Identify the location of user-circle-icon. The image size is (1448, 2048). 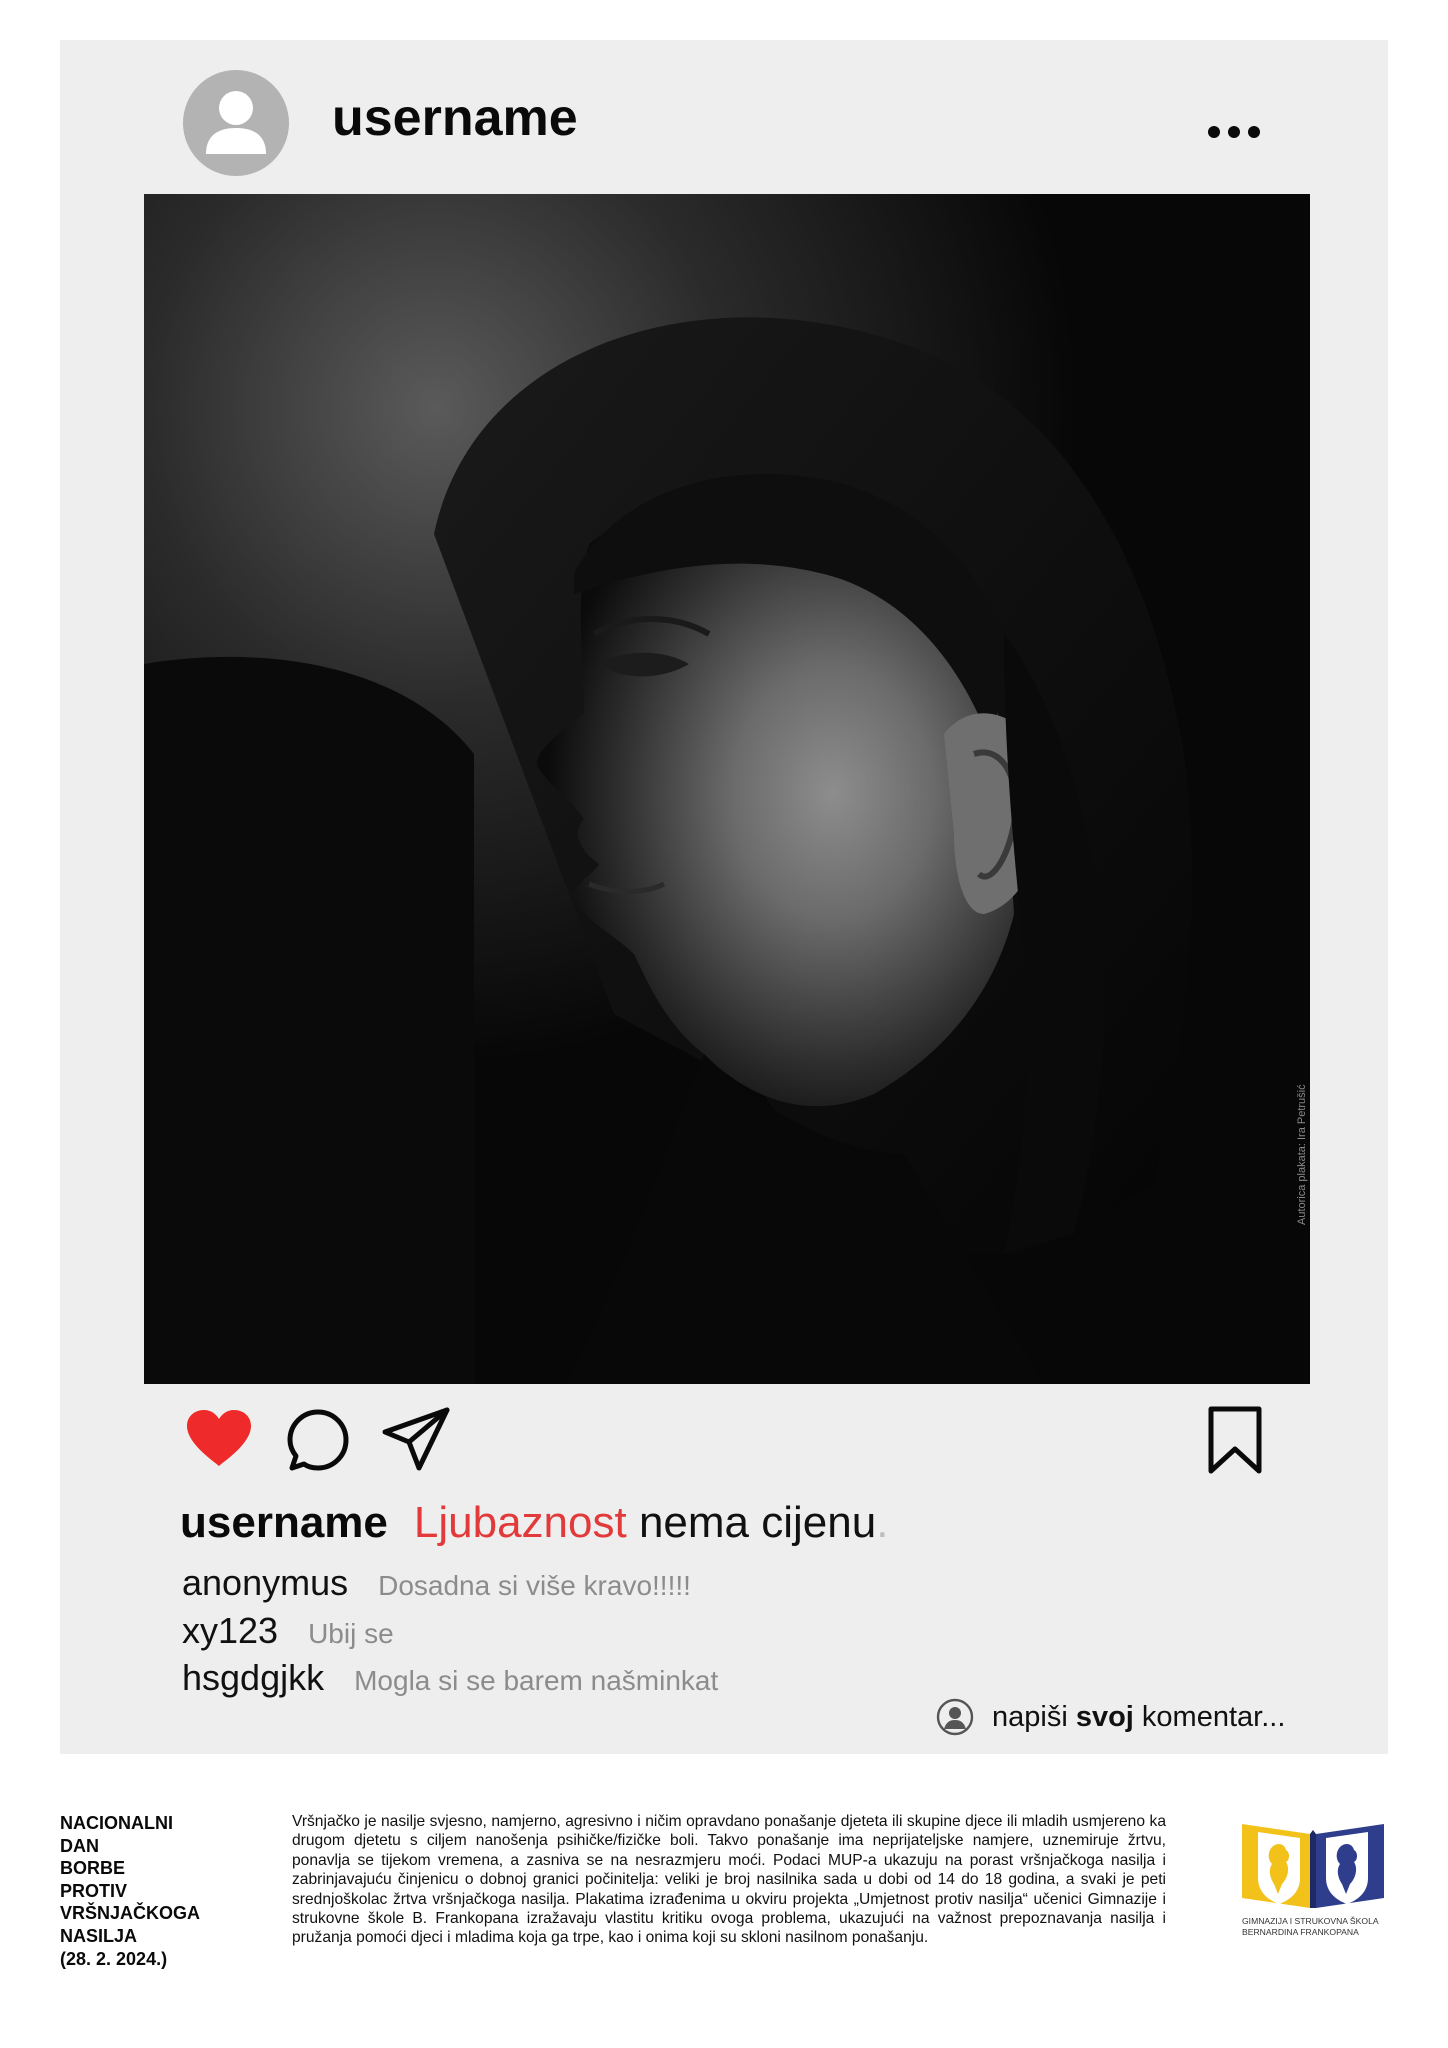
(955, 1717).